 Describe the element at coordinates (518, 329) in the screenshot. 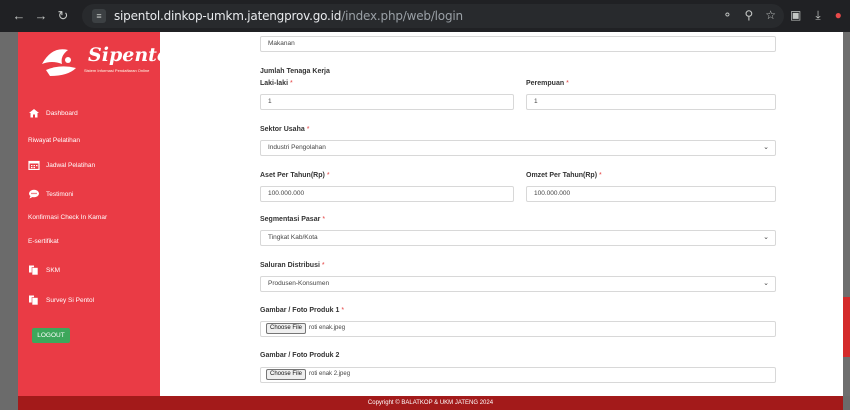

I see `foto1-file-input: Choose File roti enak.jpeg` at that location.